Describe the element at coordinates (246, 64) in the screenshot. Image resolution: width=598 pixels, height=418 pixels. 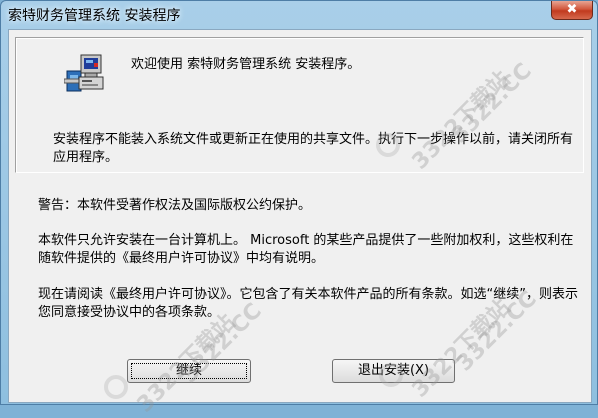
I see `welcome-text: 欢迎使用 索特财务管理系统 安装程序。` at that location.